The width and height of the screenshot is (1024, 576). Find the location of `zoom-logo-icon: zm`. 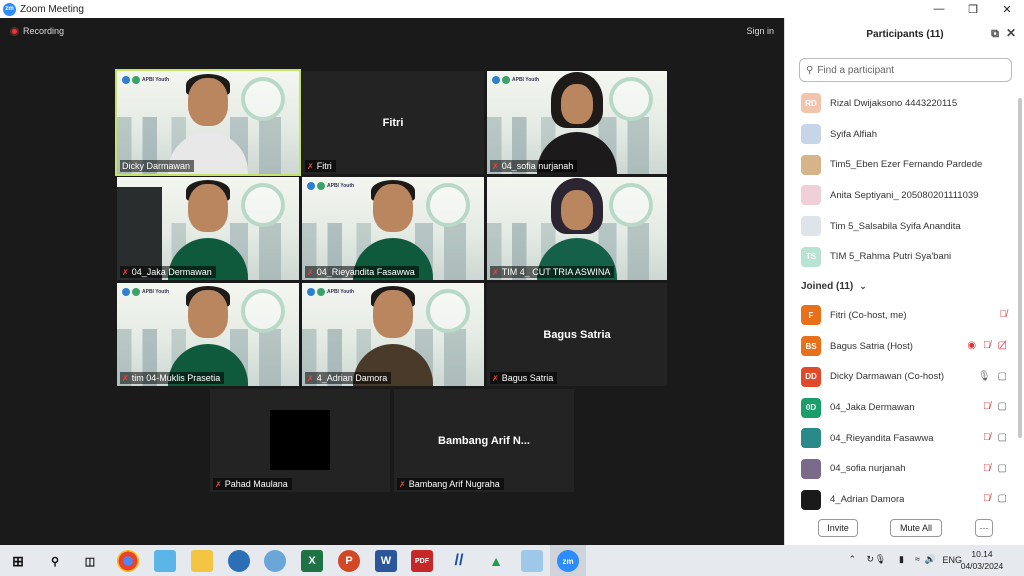

zoom-logo-icon: zm is located at coordinates (9, 9).